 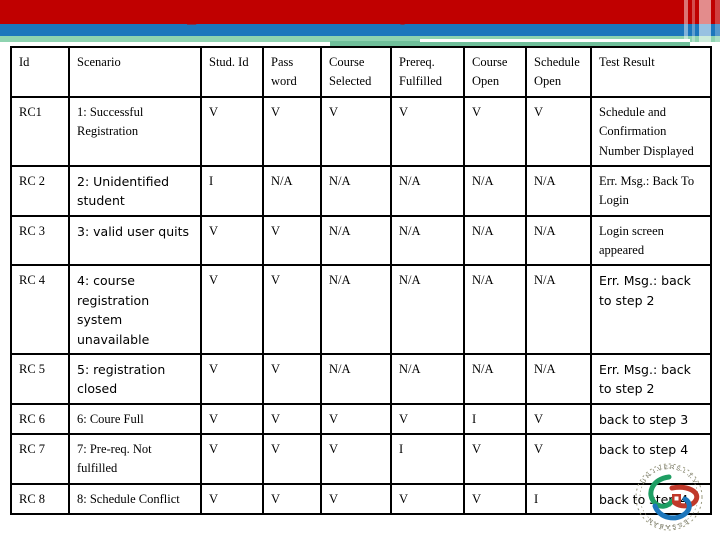 I want to click on cell-prereq-fulfilled: I, so click(x=427, y=459).